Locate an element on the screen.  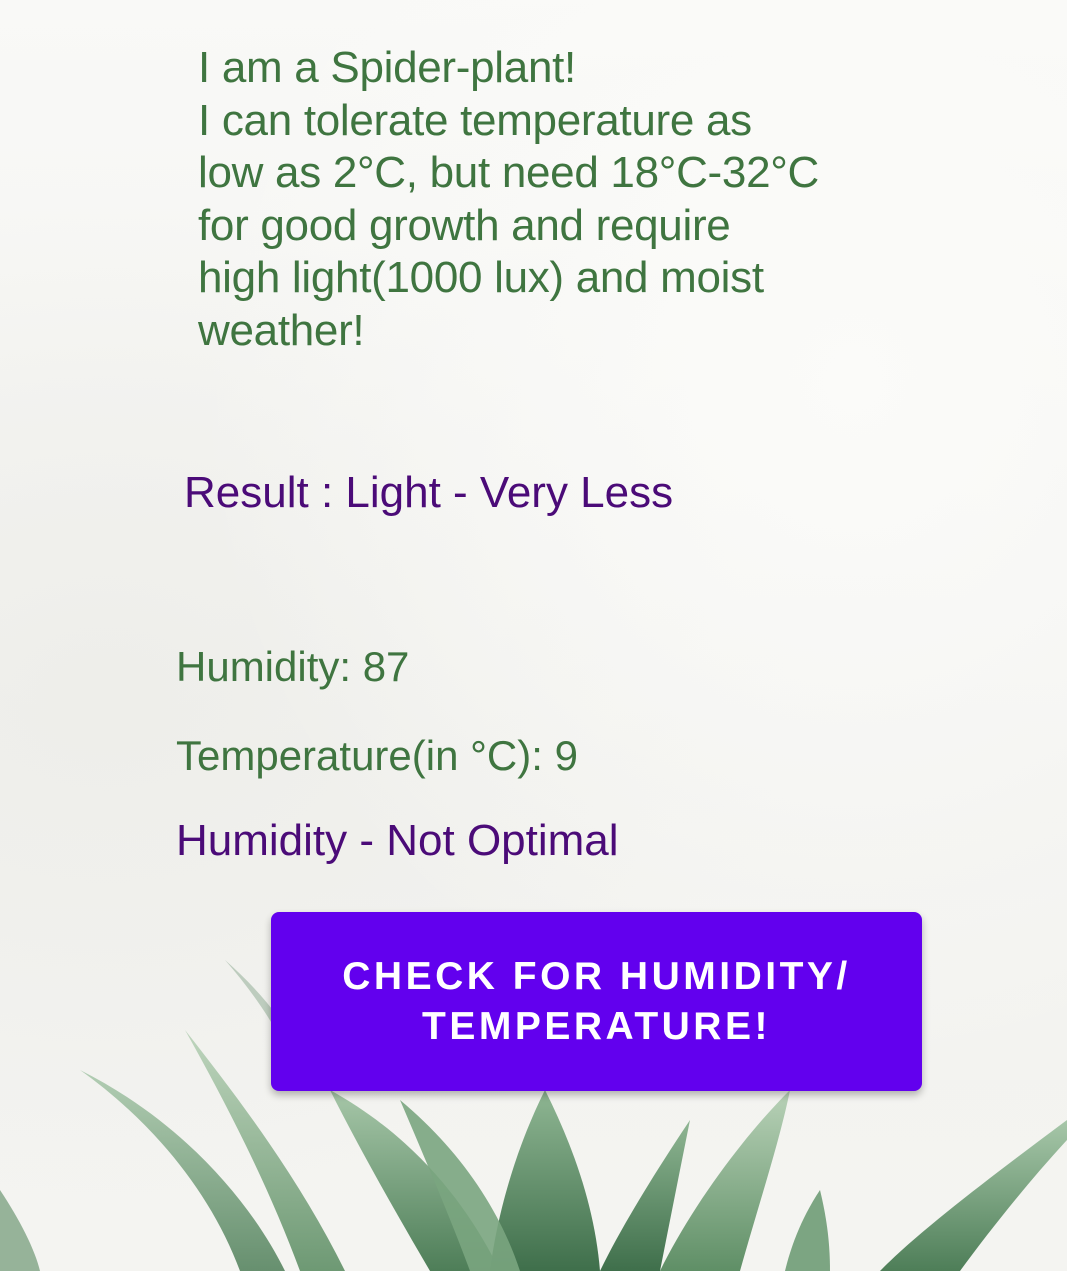
plant-description-line: weather! is located at coordinates (281, 330).